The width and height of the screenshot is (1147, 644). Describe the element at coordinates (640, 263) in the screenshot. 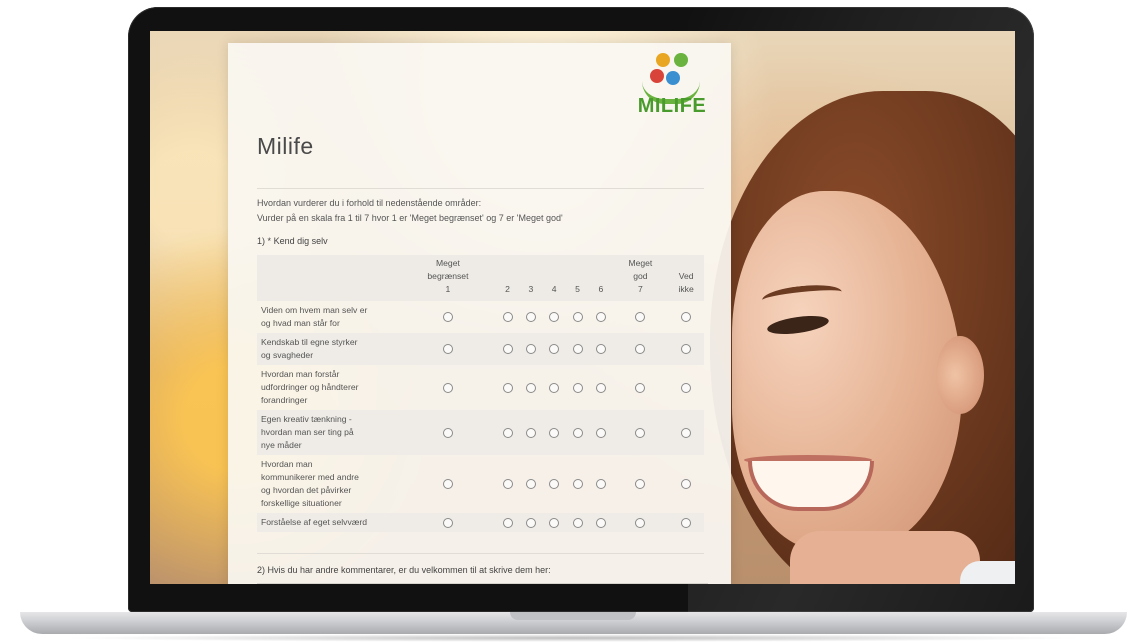

I see `column-header-line: Meget` at that location.